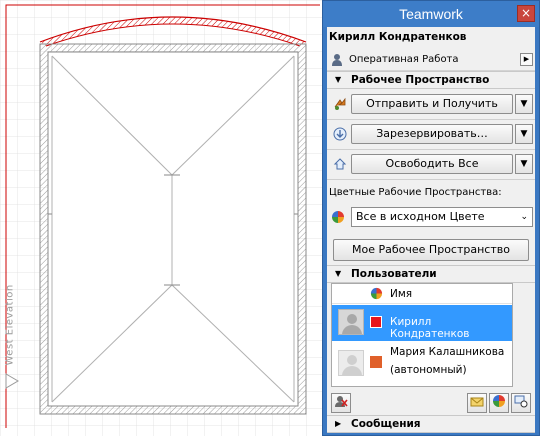  Describe the element at coordinates (499, 403) in the screenshot. I see `user-color-icon` at that location.